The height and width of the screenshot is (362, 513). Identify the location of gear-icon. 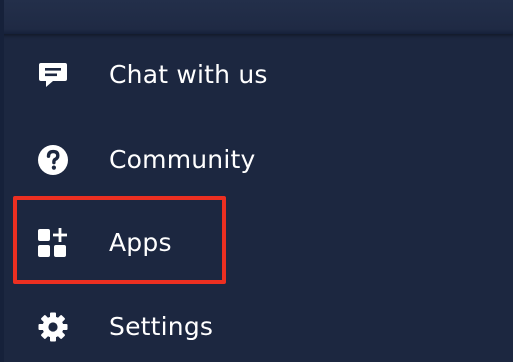
(53, 327).